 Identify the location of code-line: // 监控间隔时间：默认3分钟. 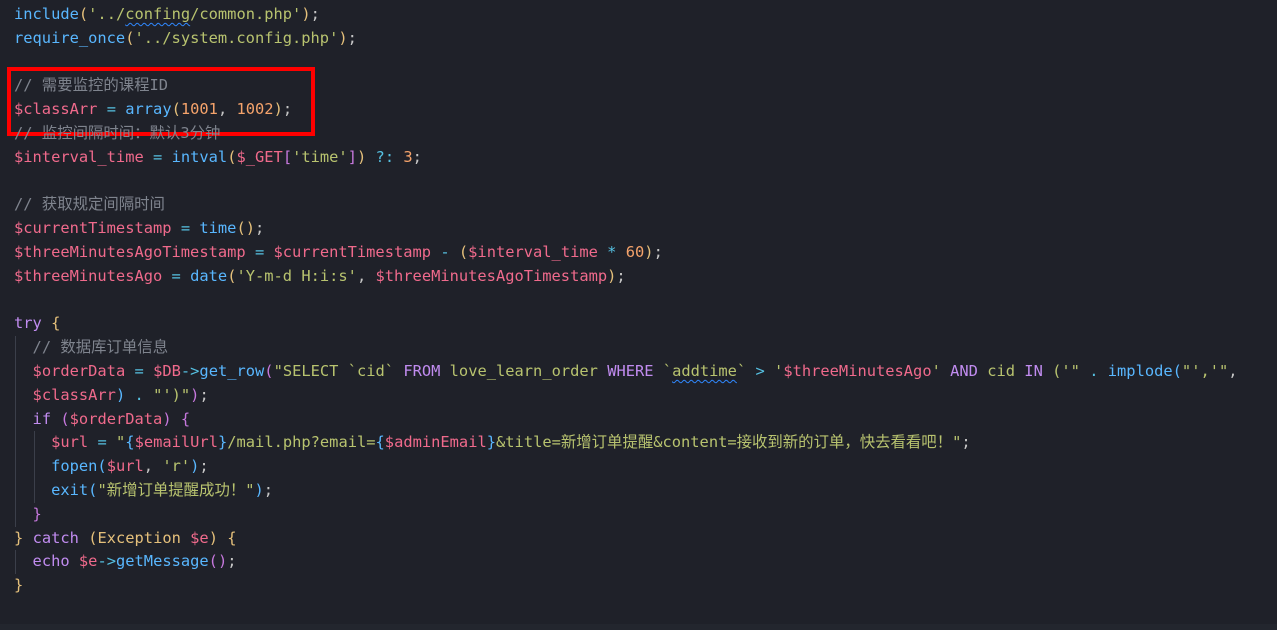
(117, 134).